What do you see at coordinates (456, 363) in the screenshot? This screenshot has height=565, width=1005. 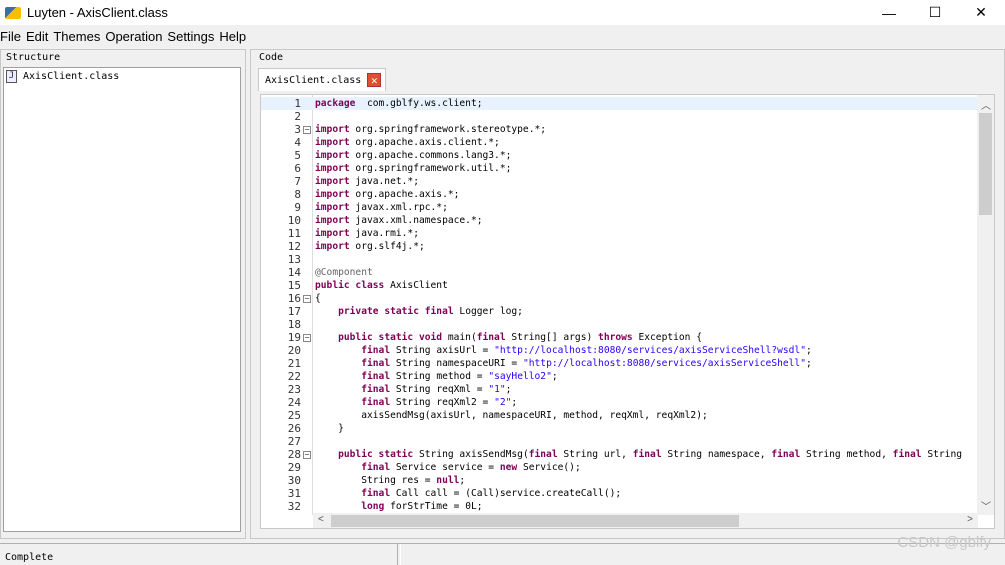 I see `code-token: String namespaceURI =` at bounding box center [456, 363].